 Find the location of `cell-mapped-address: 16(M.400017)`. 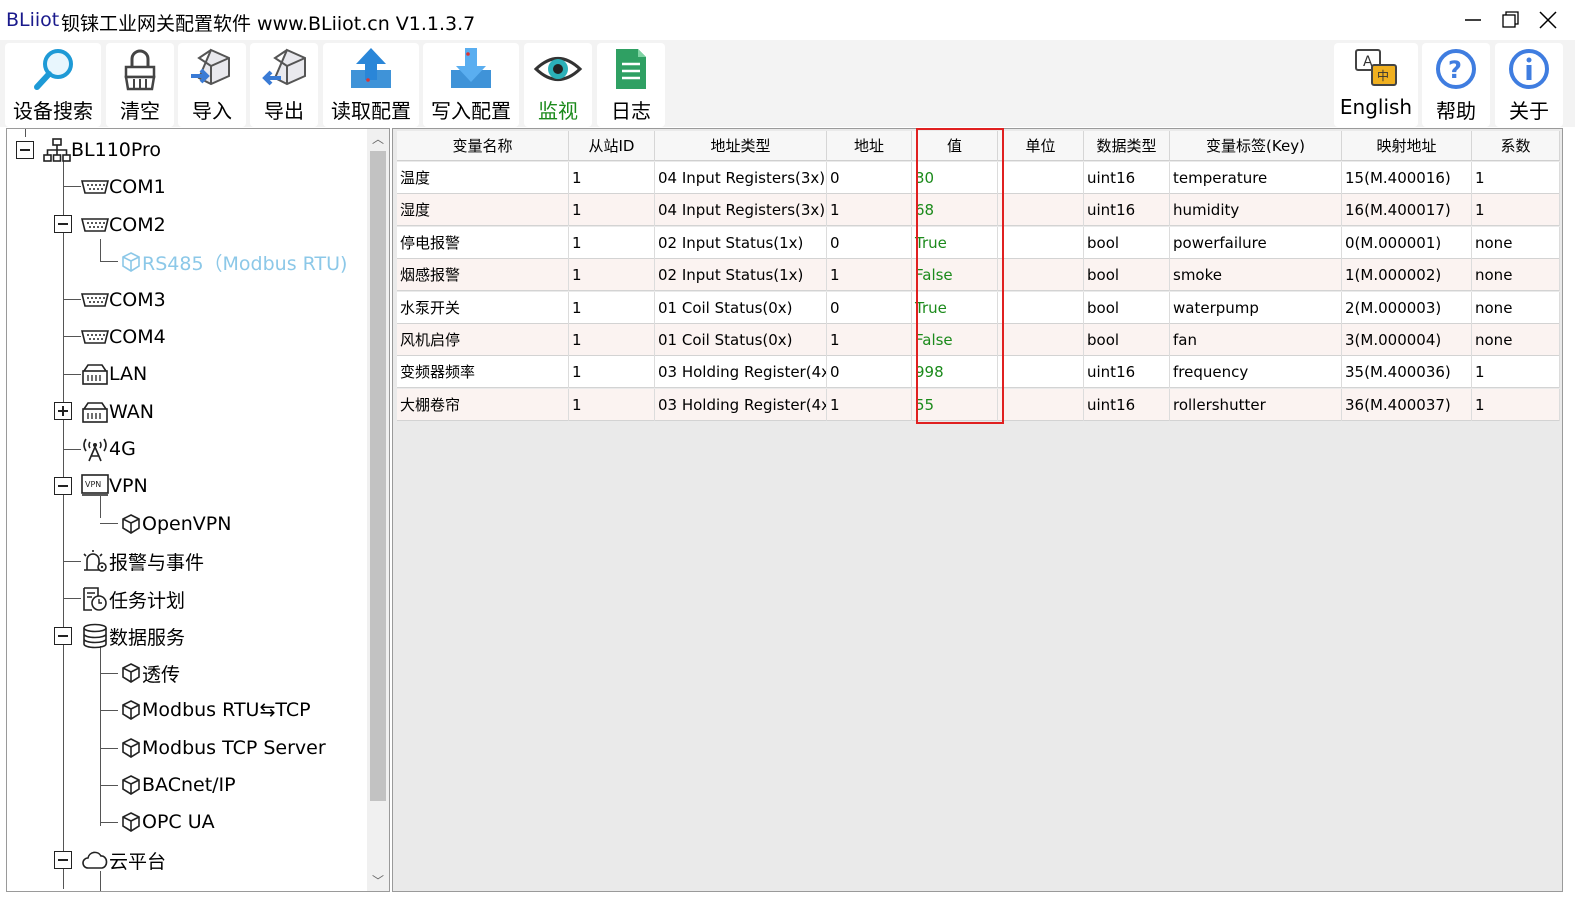

cell-mapped-address: 16(M.400017) is located at coordinates (1407, 210).